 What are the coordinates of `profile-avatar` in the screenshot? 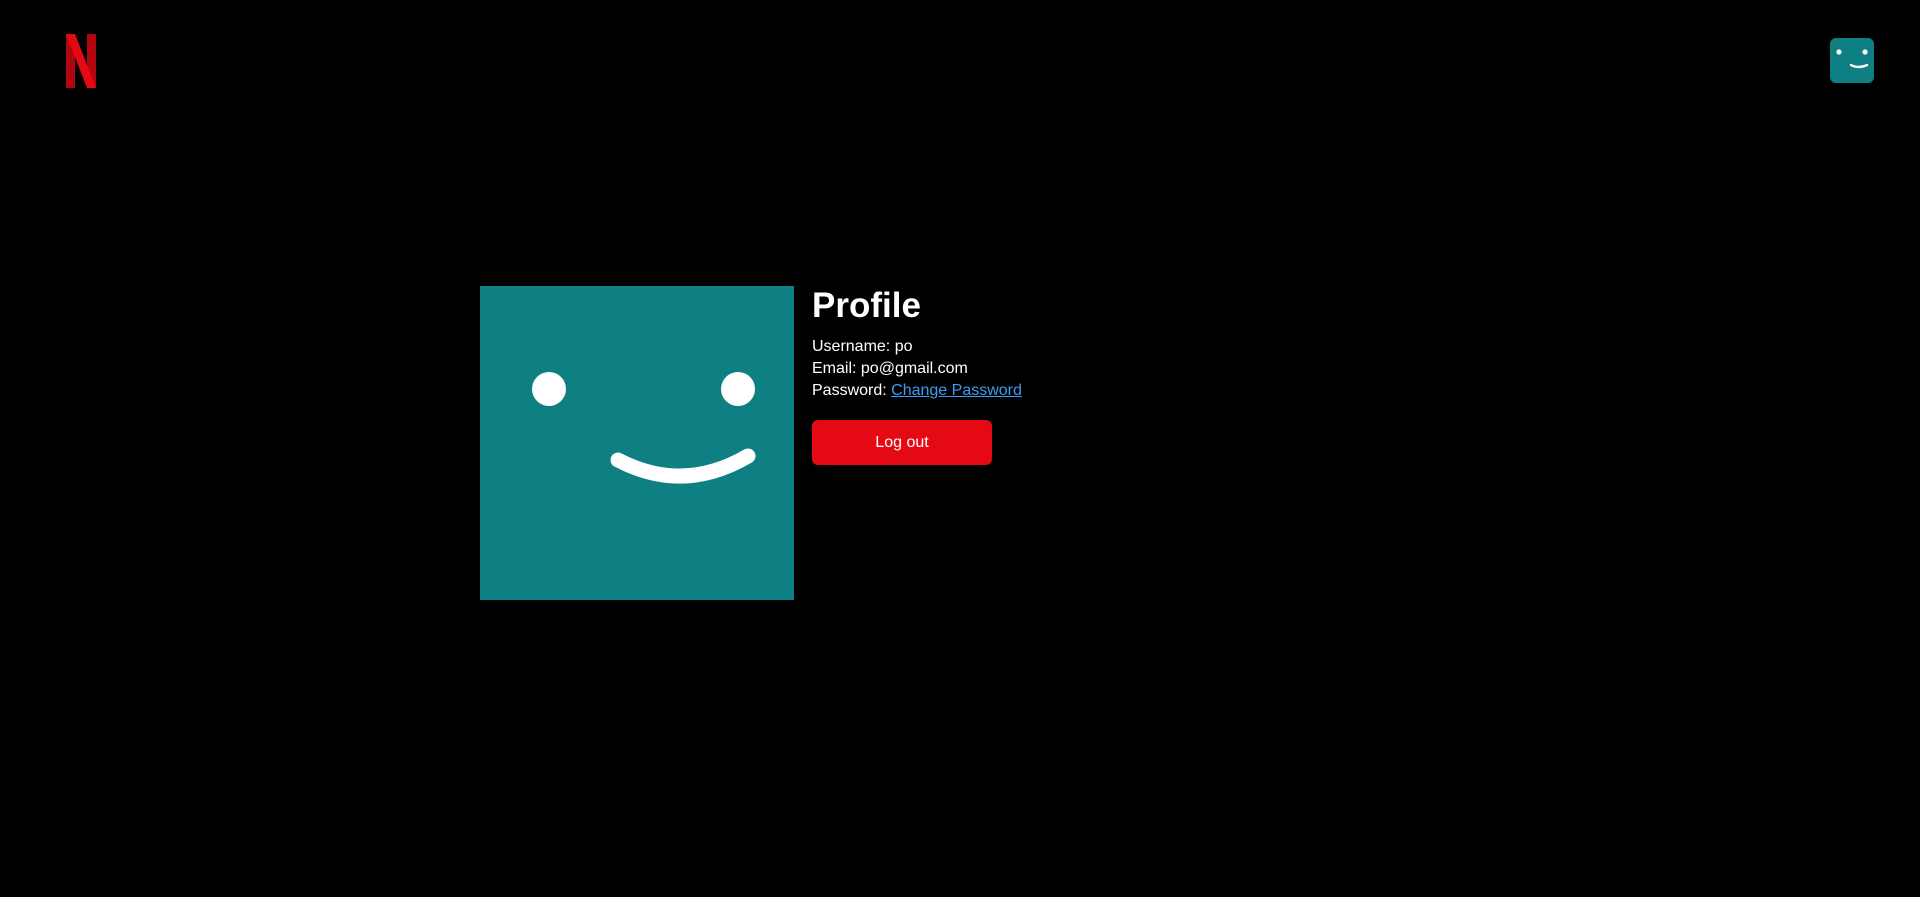 It's located at (637, 443).